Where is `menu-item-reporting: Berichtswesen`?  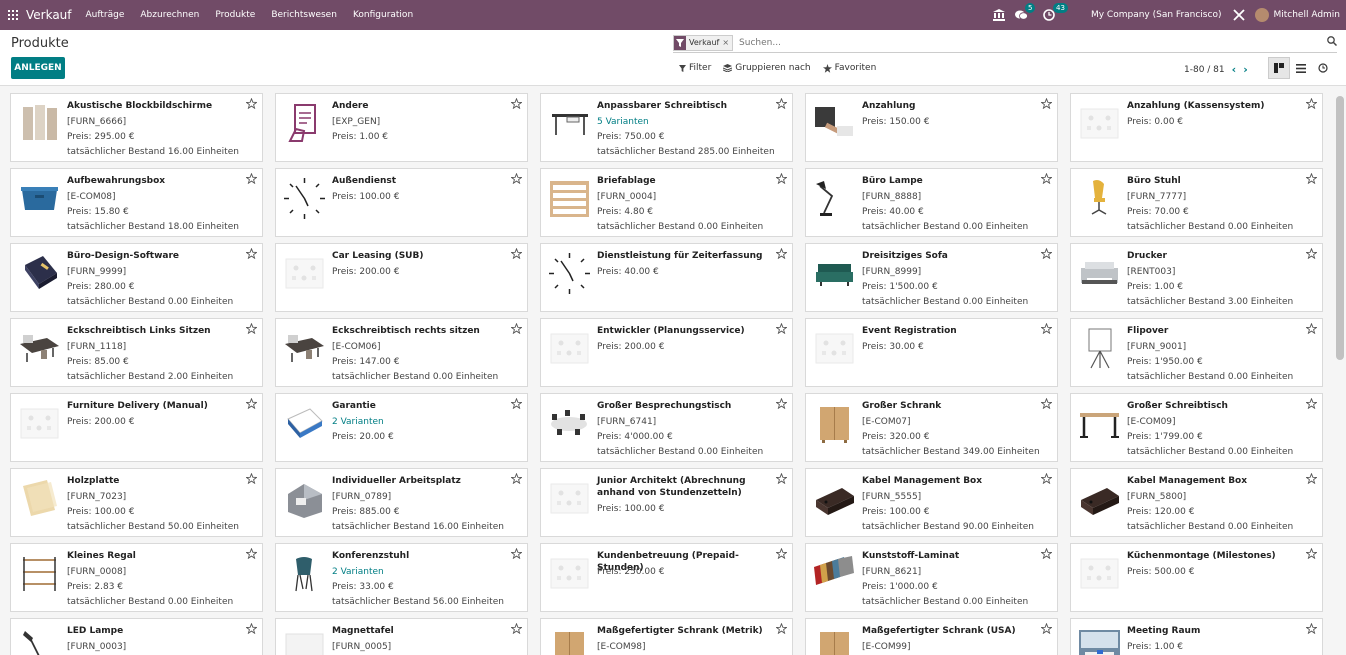 menu-item-reporting: Berichtswesen is located at coordinates (304, 15).